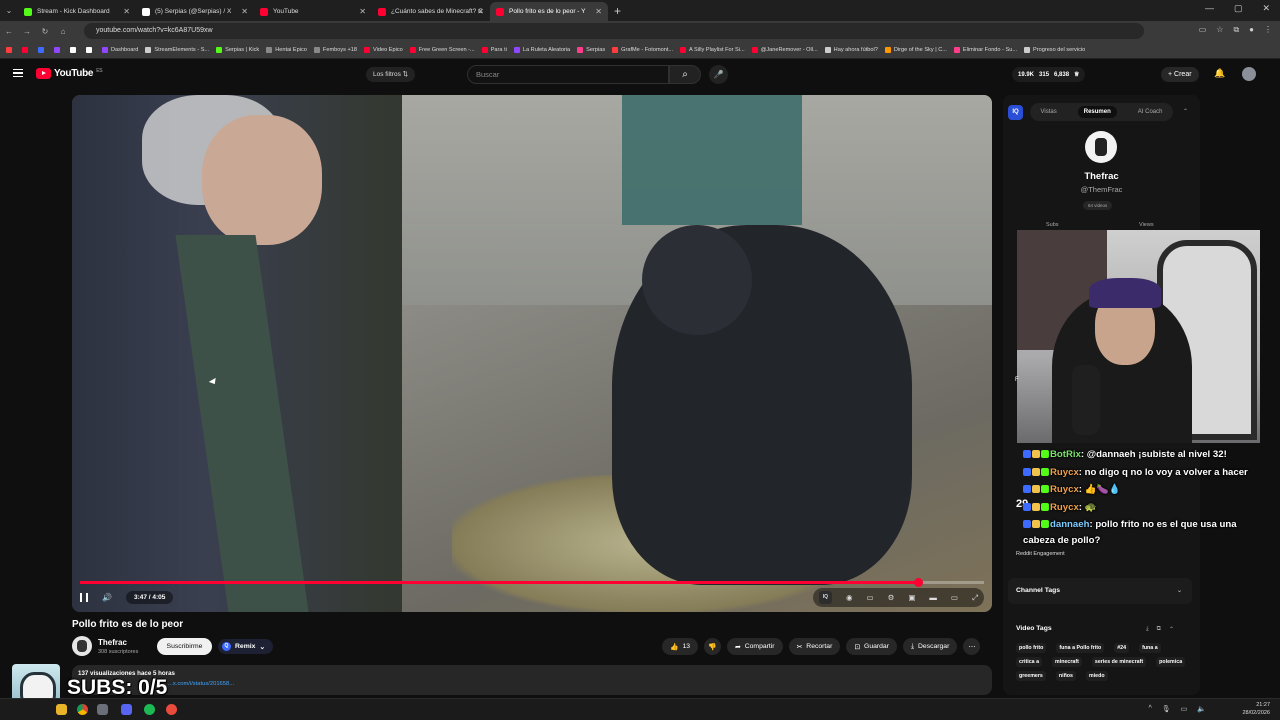  Describe the element at coordinates (77, 11) in the screenshot. I see `browser-tab: Stream - Kick Dashboard ✕` at that location.